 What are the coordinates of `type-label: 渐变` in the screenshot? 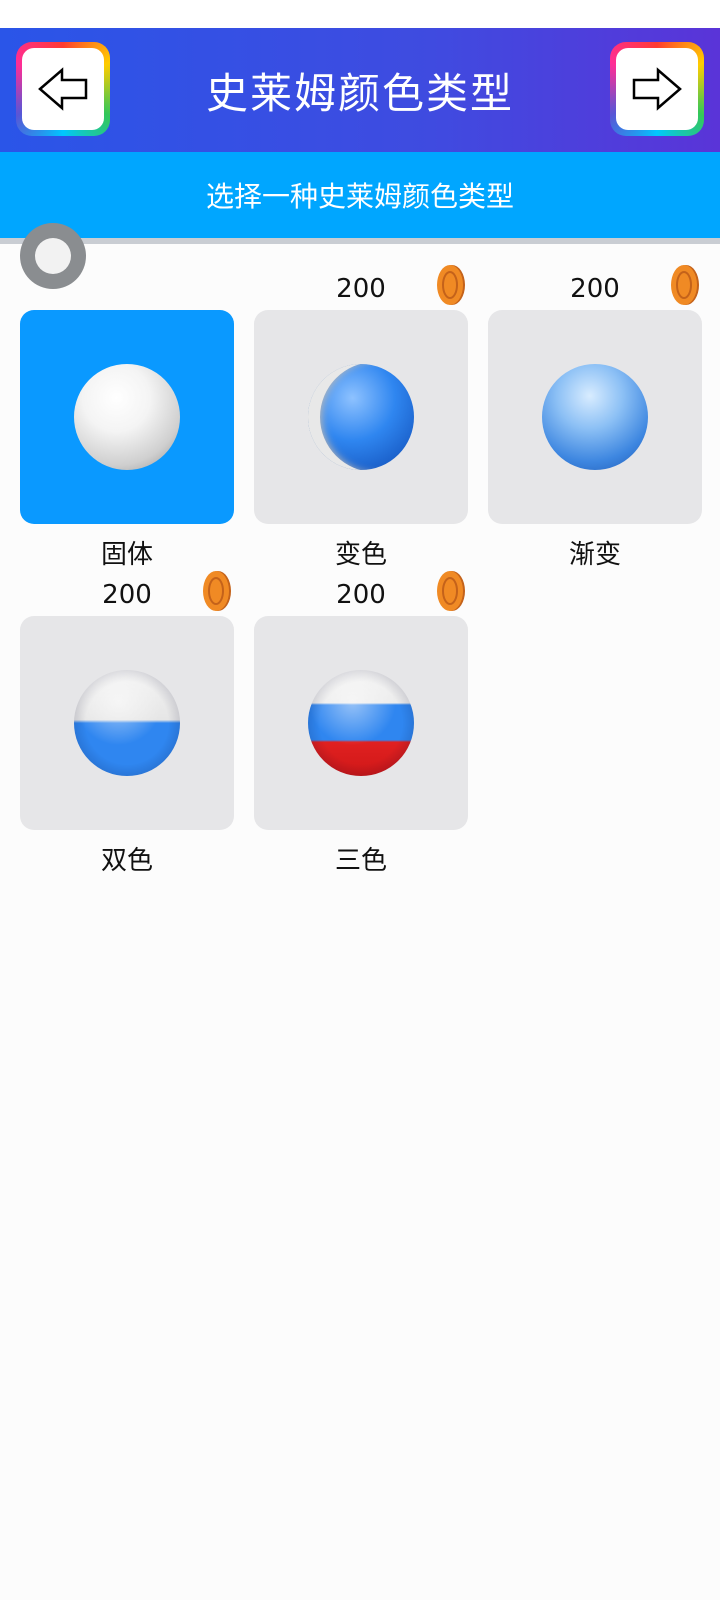 It's located at (594, 555).